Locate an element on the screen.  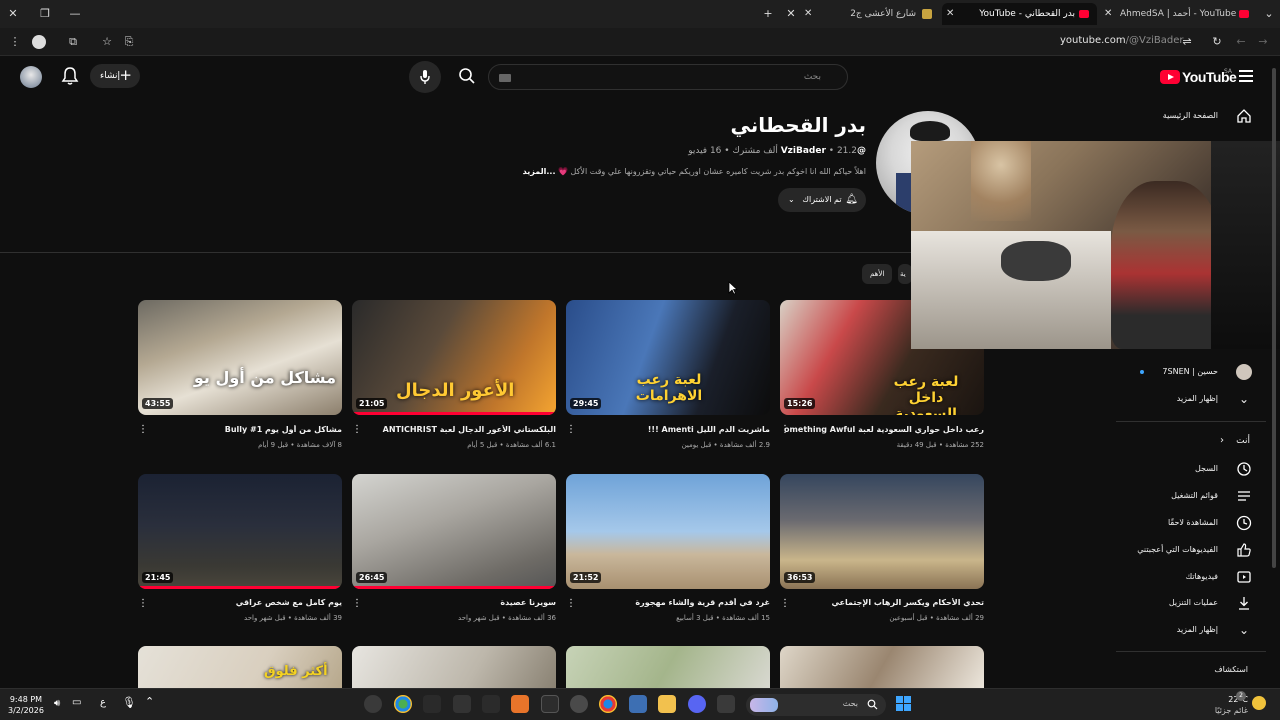
more-link: ...المزيد is located at coordinates (539, 171).